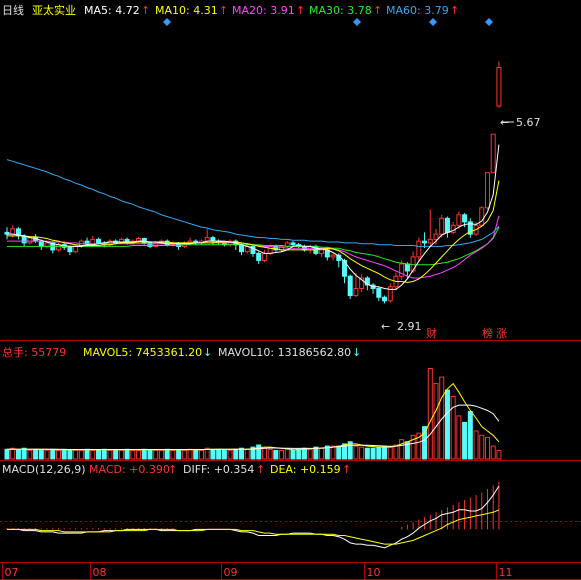  What do you see at coordinates (253, 527) in the screenshot?
I see `dea-line` at bounding box center [253, 527].